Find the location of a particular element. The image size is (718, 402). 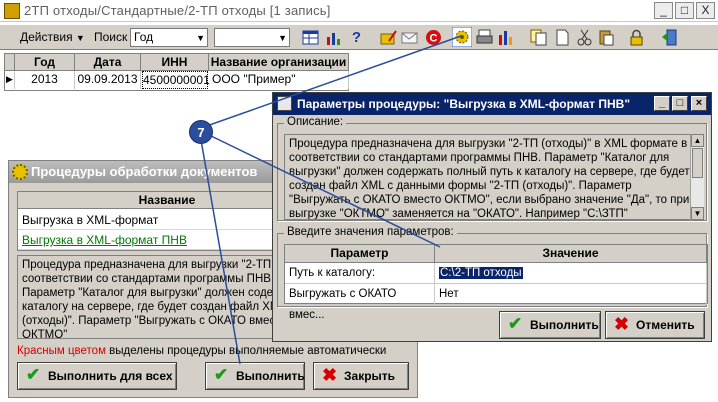

actions-menu-button: Действия ▼ is located at coordinates (52, 37).